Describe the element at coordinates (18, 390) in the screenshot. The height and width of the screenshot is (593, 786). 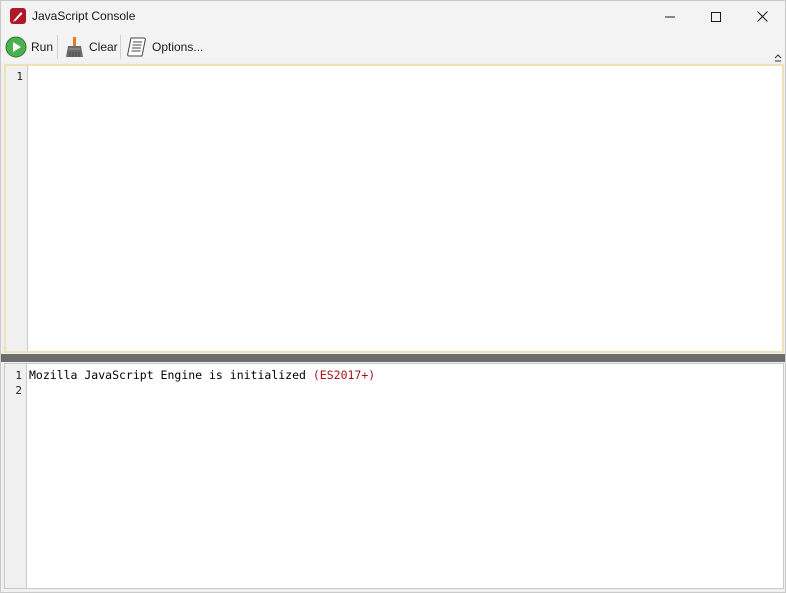
I see `line-number: 2` at that location.